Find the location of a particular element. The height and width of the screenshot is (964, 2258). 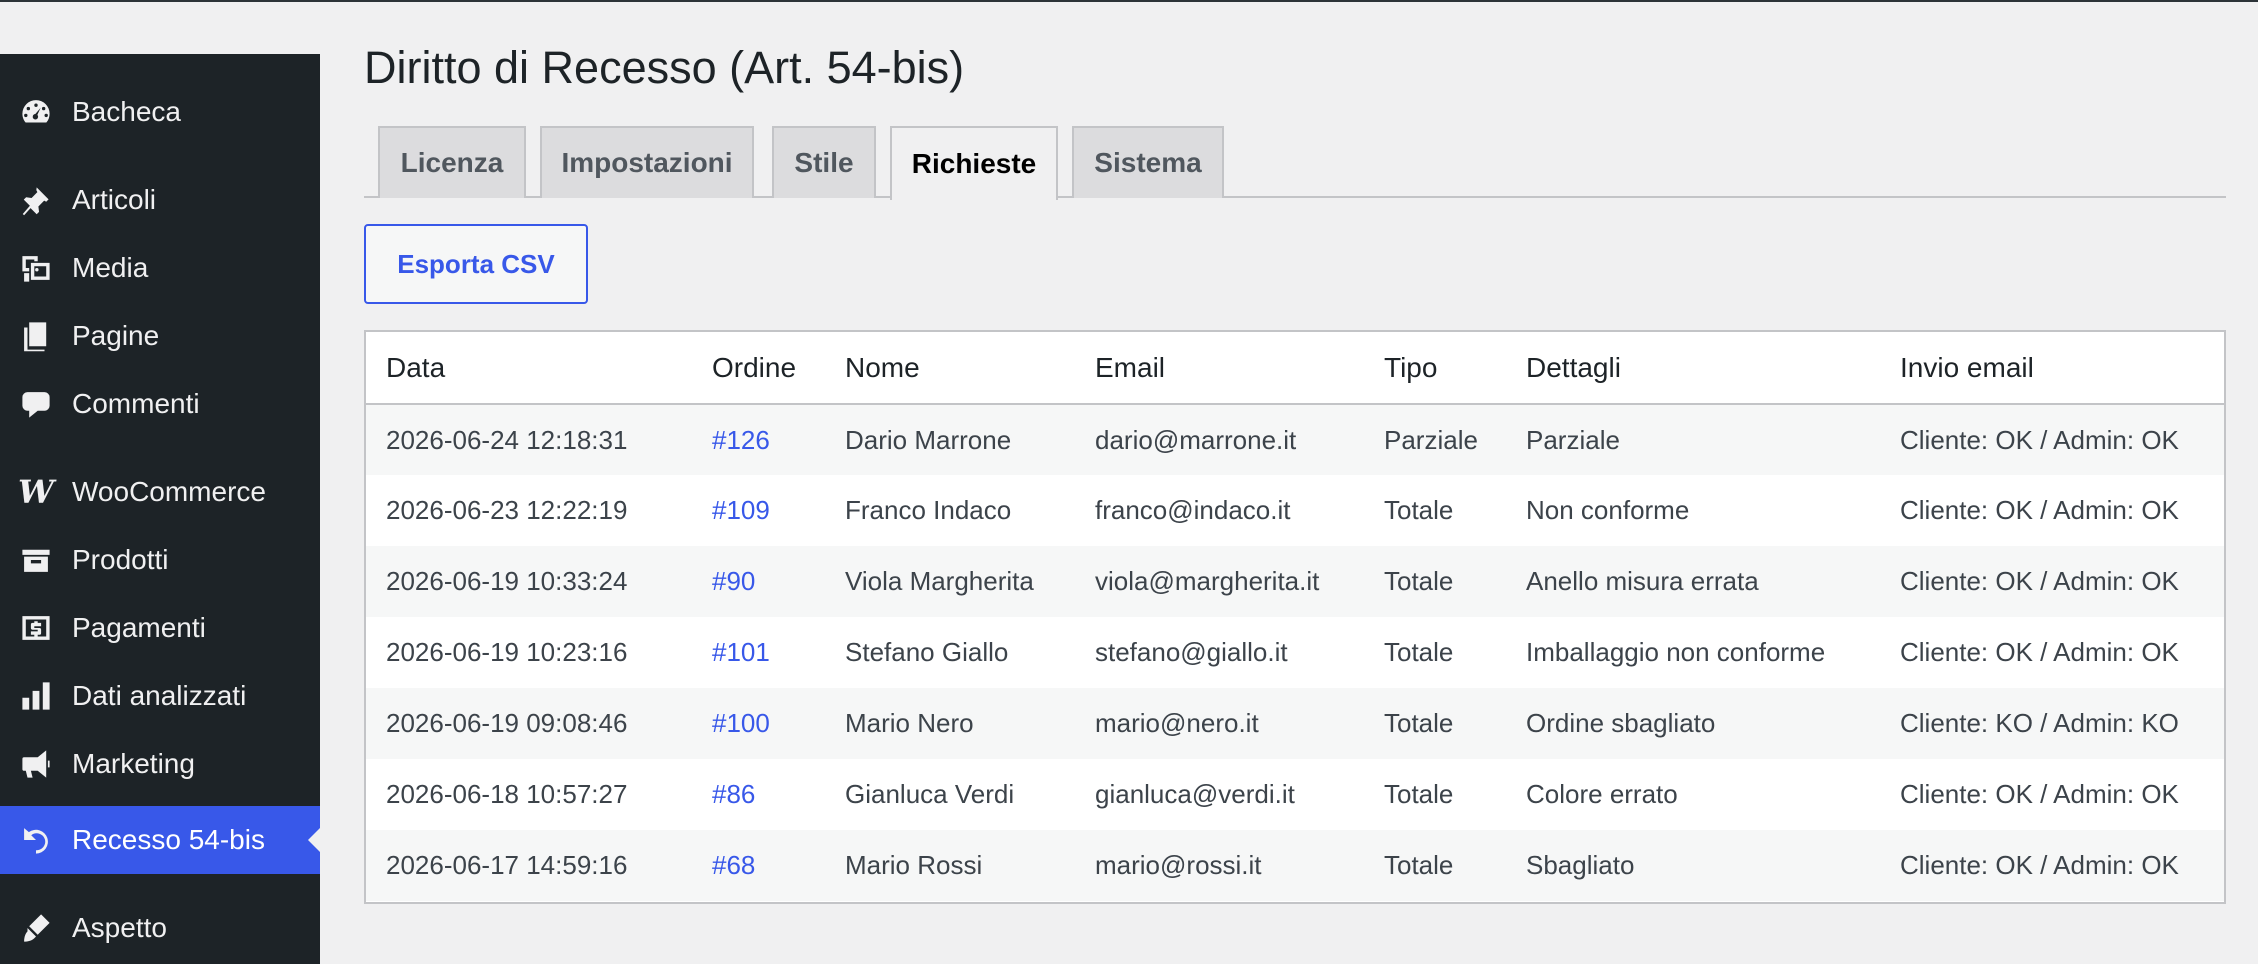

order-link: #126 is located at coordinates (741, 440).